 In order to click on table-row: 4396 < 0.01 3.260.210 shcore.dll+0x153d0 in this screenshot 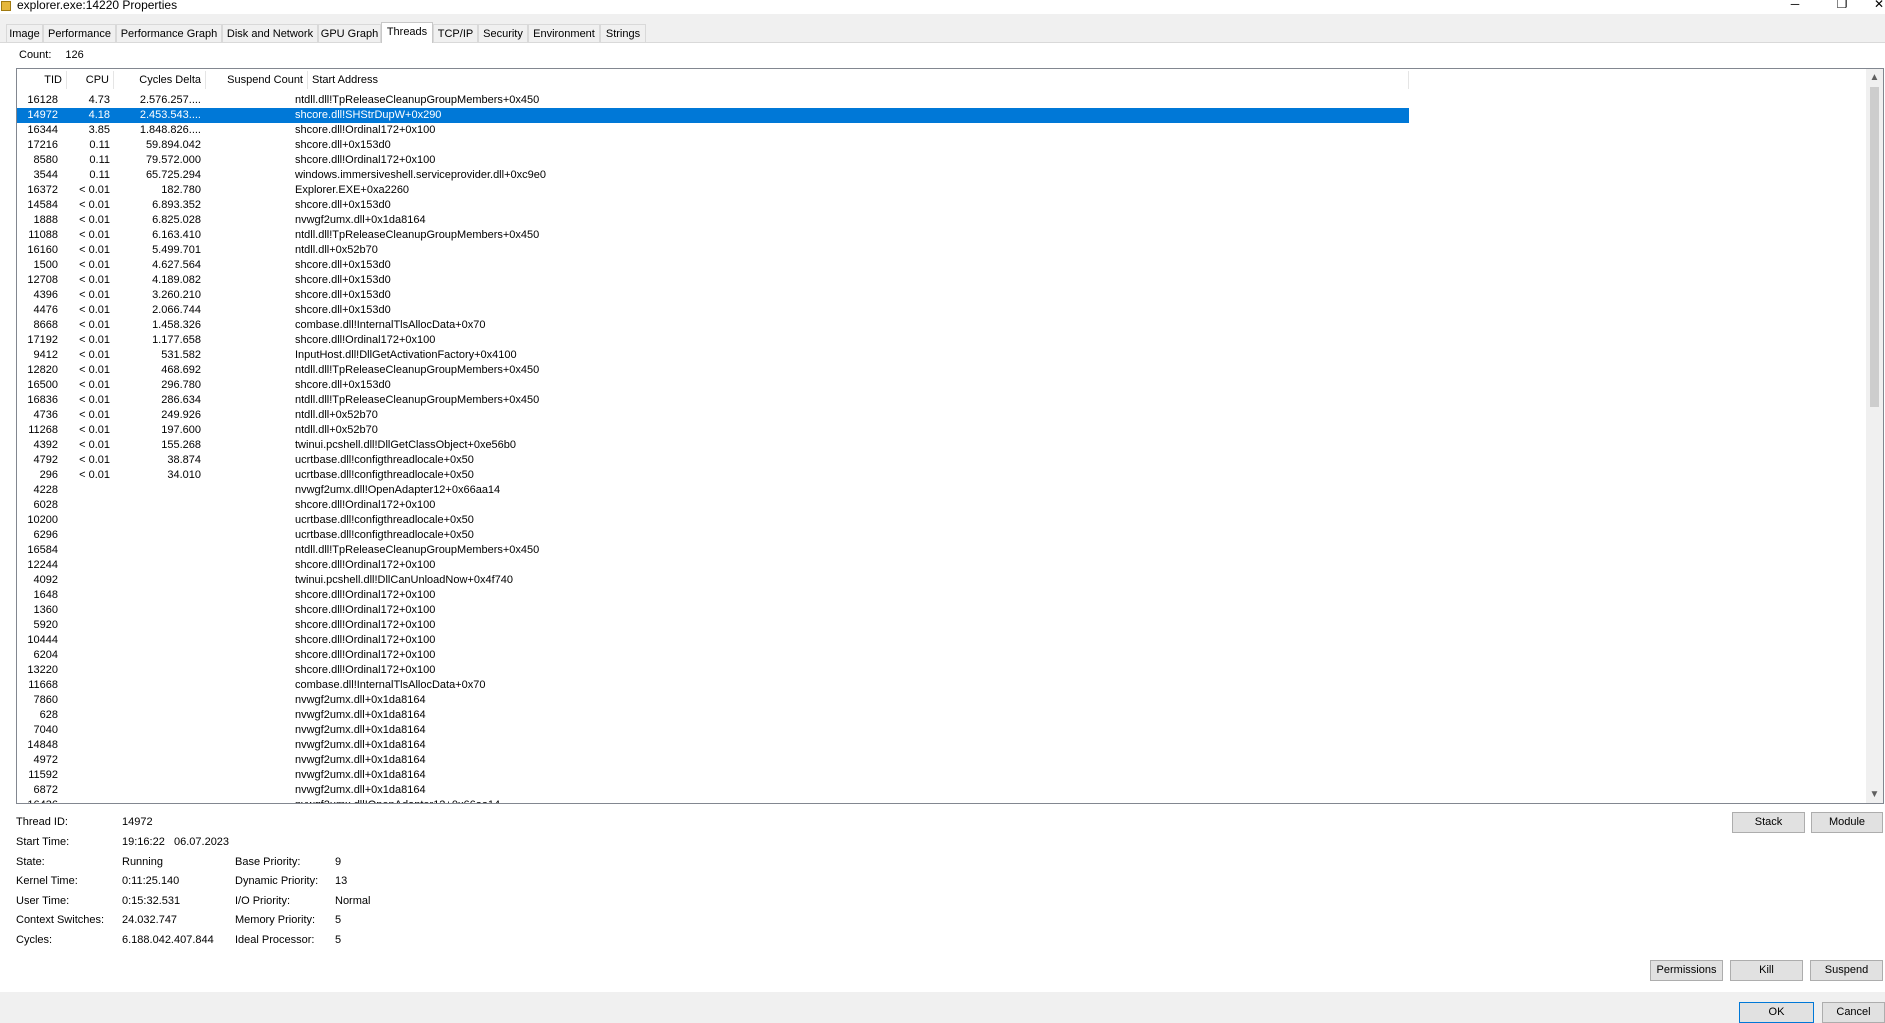, I will do `click(713, 295)`.